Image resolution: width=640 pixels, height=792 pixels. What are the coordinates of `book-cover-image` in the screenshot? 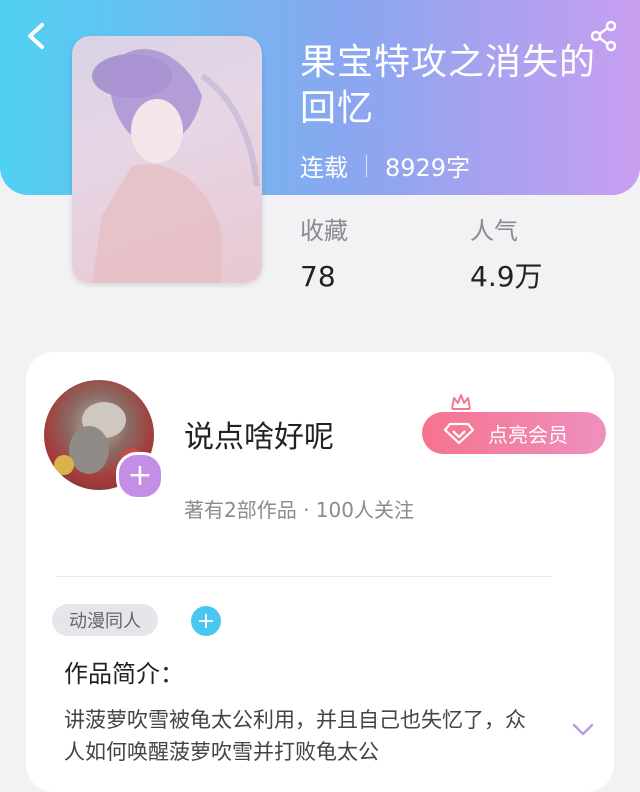 It's located at (167, 159).